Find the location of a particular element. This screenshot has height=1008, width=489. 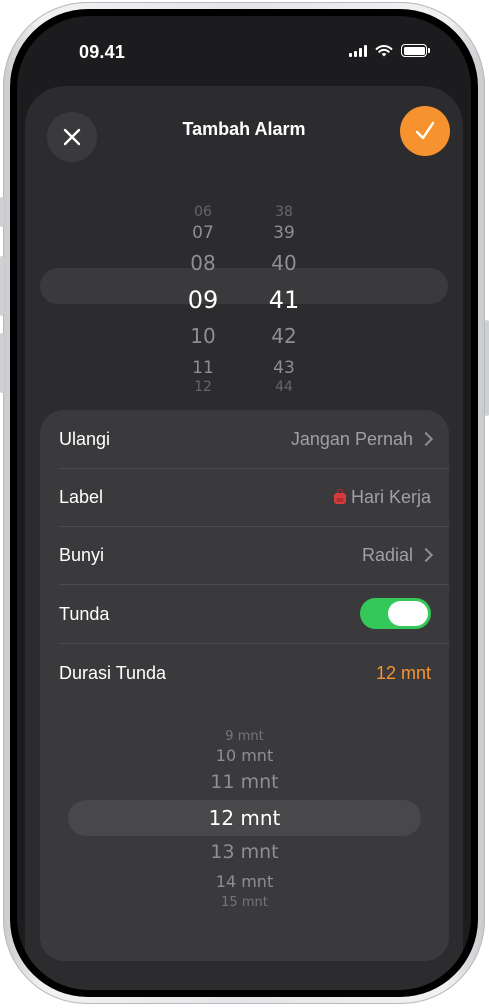

label-row: Label Hari Kerja is located at coordinates (244, 497).